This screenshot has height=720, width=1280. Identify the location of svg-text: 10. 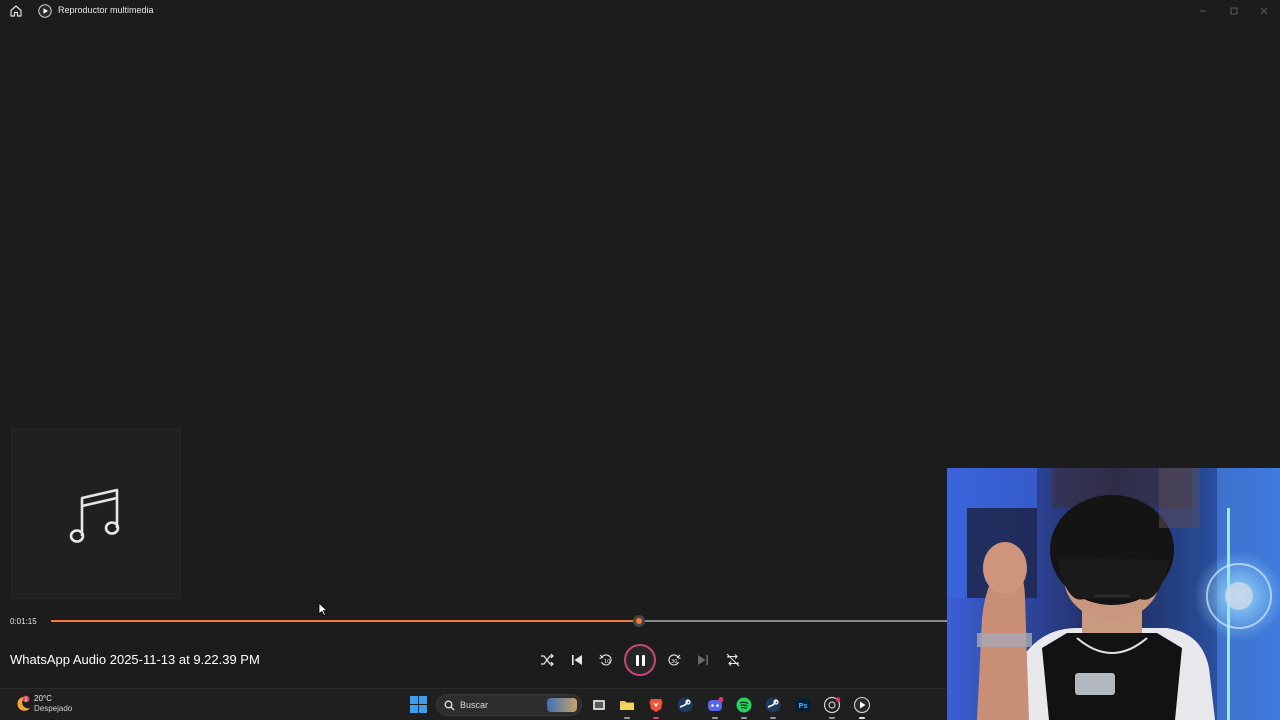
(607, 662).